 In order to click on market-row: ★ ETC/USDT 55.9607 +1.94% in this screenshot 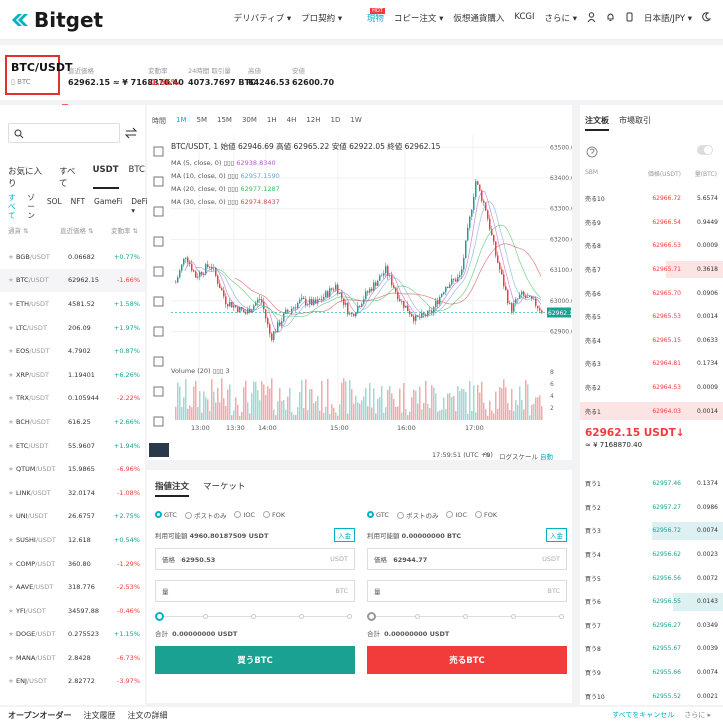, I will do `click(72, 446)`.